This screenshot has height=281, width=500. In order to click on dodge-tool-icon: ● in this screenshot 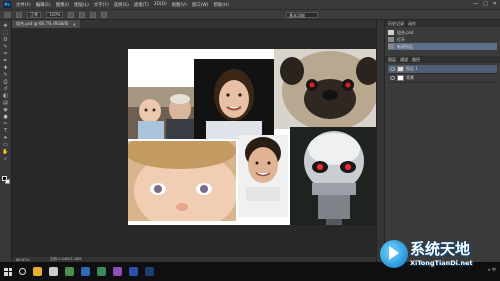, I will do `click(5, 117)`.